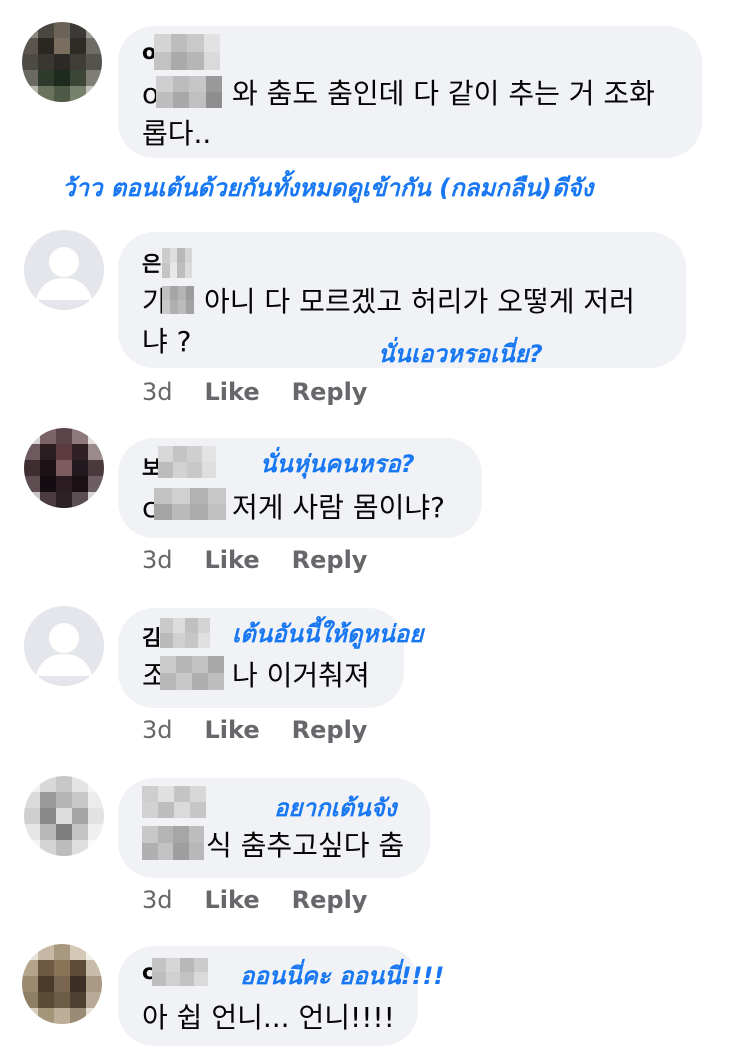 This screenshot has height=1060, width=750. Describe the element at coordinates (335, 808) in the screenshot. I see `translation-annotation: อยากเต้นจัง` at that location.